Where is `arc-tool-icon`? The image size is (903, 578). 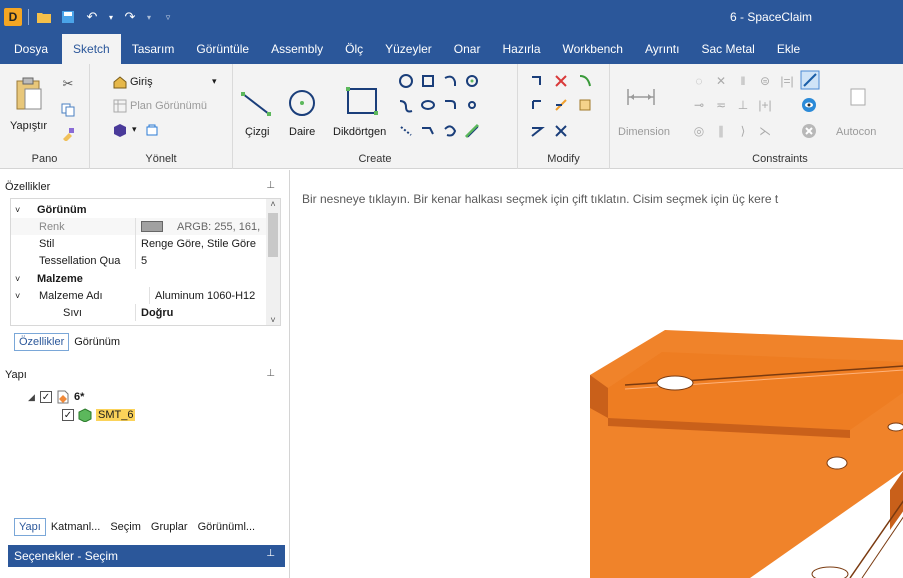 arc-tool-icon is located at coordinates (450, 81).